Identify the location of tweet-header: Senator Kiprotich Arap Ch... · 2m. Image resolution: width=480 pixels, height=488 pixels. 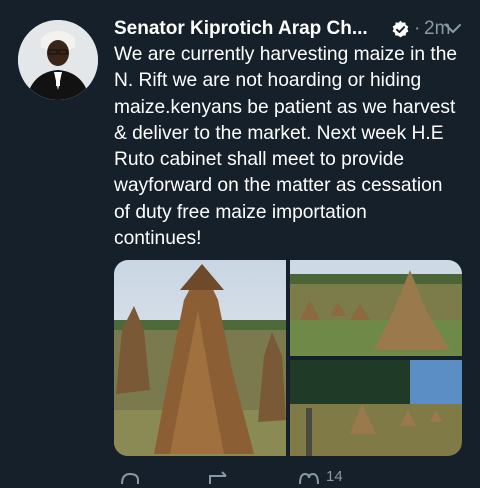
(289, 30).